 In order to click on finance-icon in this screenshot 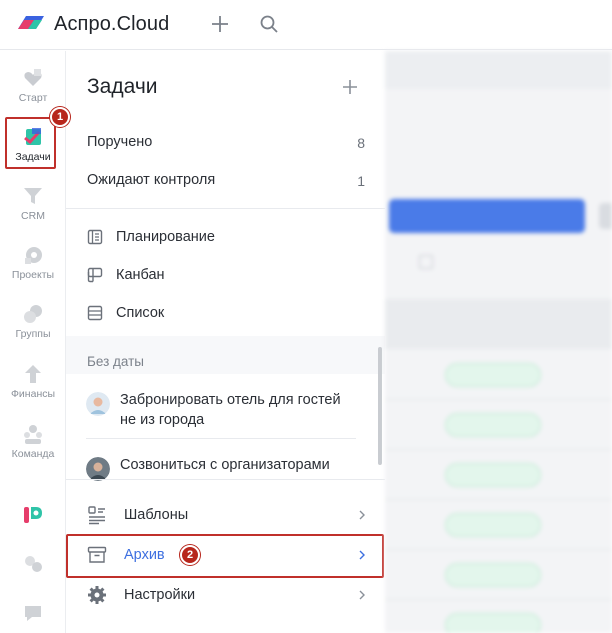, I will do `click(33, 374)`.